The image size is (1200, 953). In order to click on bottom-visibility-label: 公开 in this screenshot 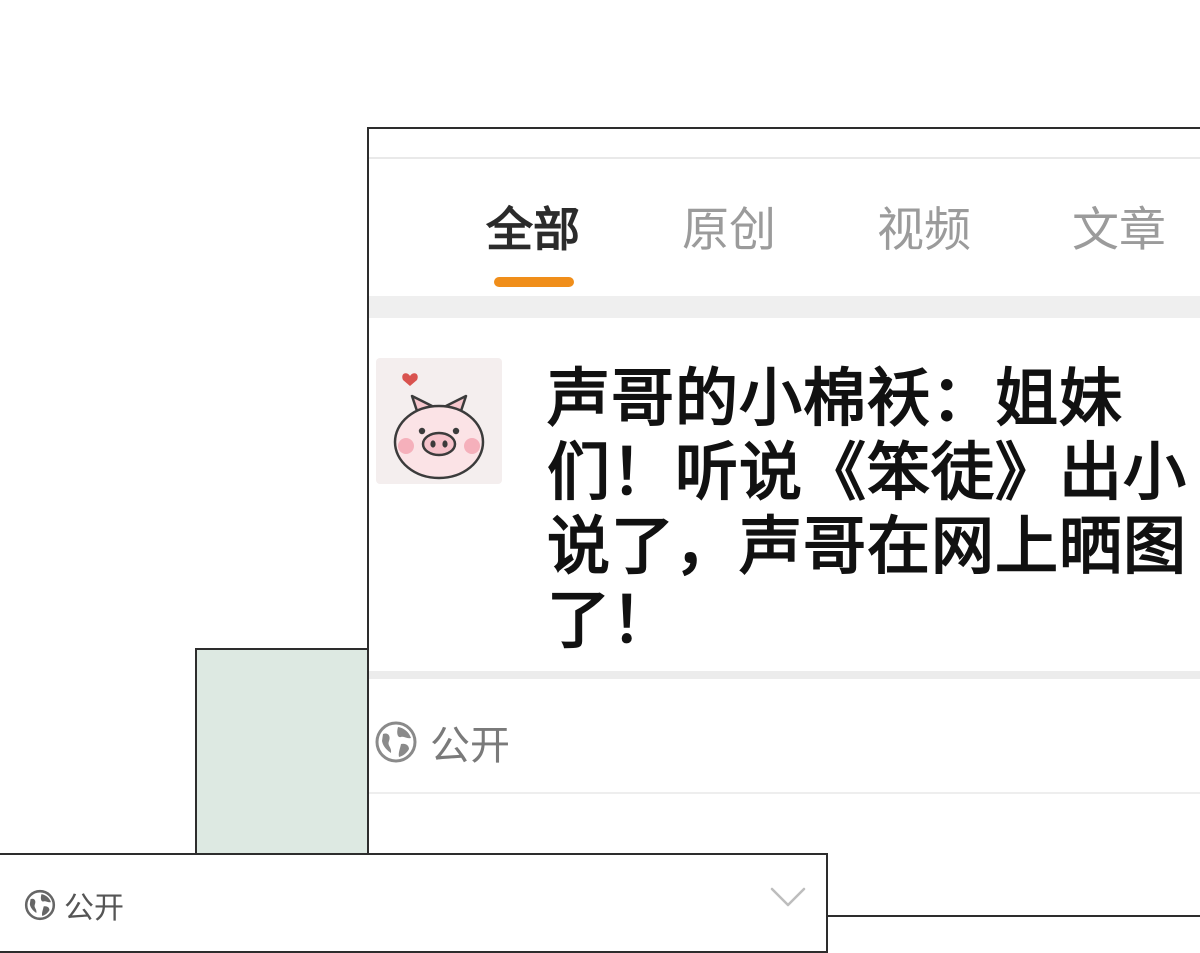, I will do `click(94, 908)`.